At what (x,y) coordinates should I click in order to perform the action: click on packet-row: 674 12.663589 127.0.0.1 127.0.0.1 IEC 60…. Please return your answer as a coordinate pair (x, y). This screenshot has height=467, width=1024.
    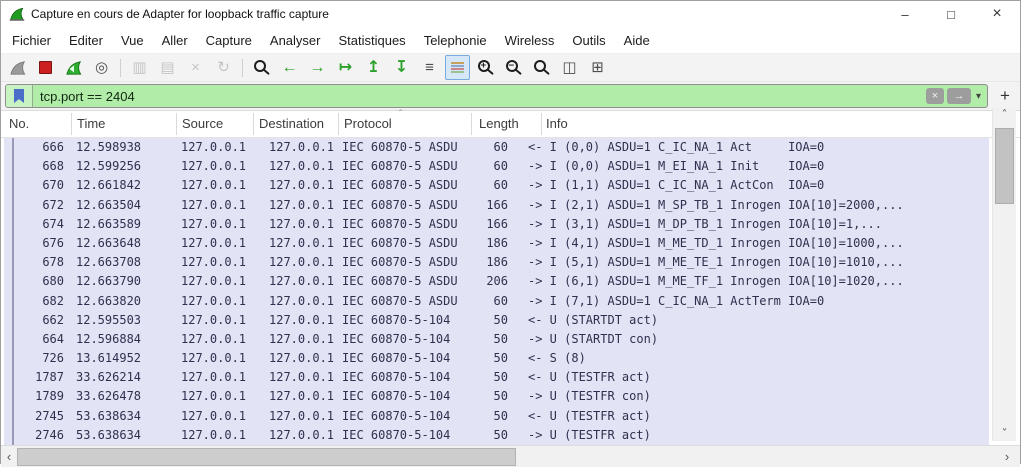
    Looking at the image, I should click on (496, 224).